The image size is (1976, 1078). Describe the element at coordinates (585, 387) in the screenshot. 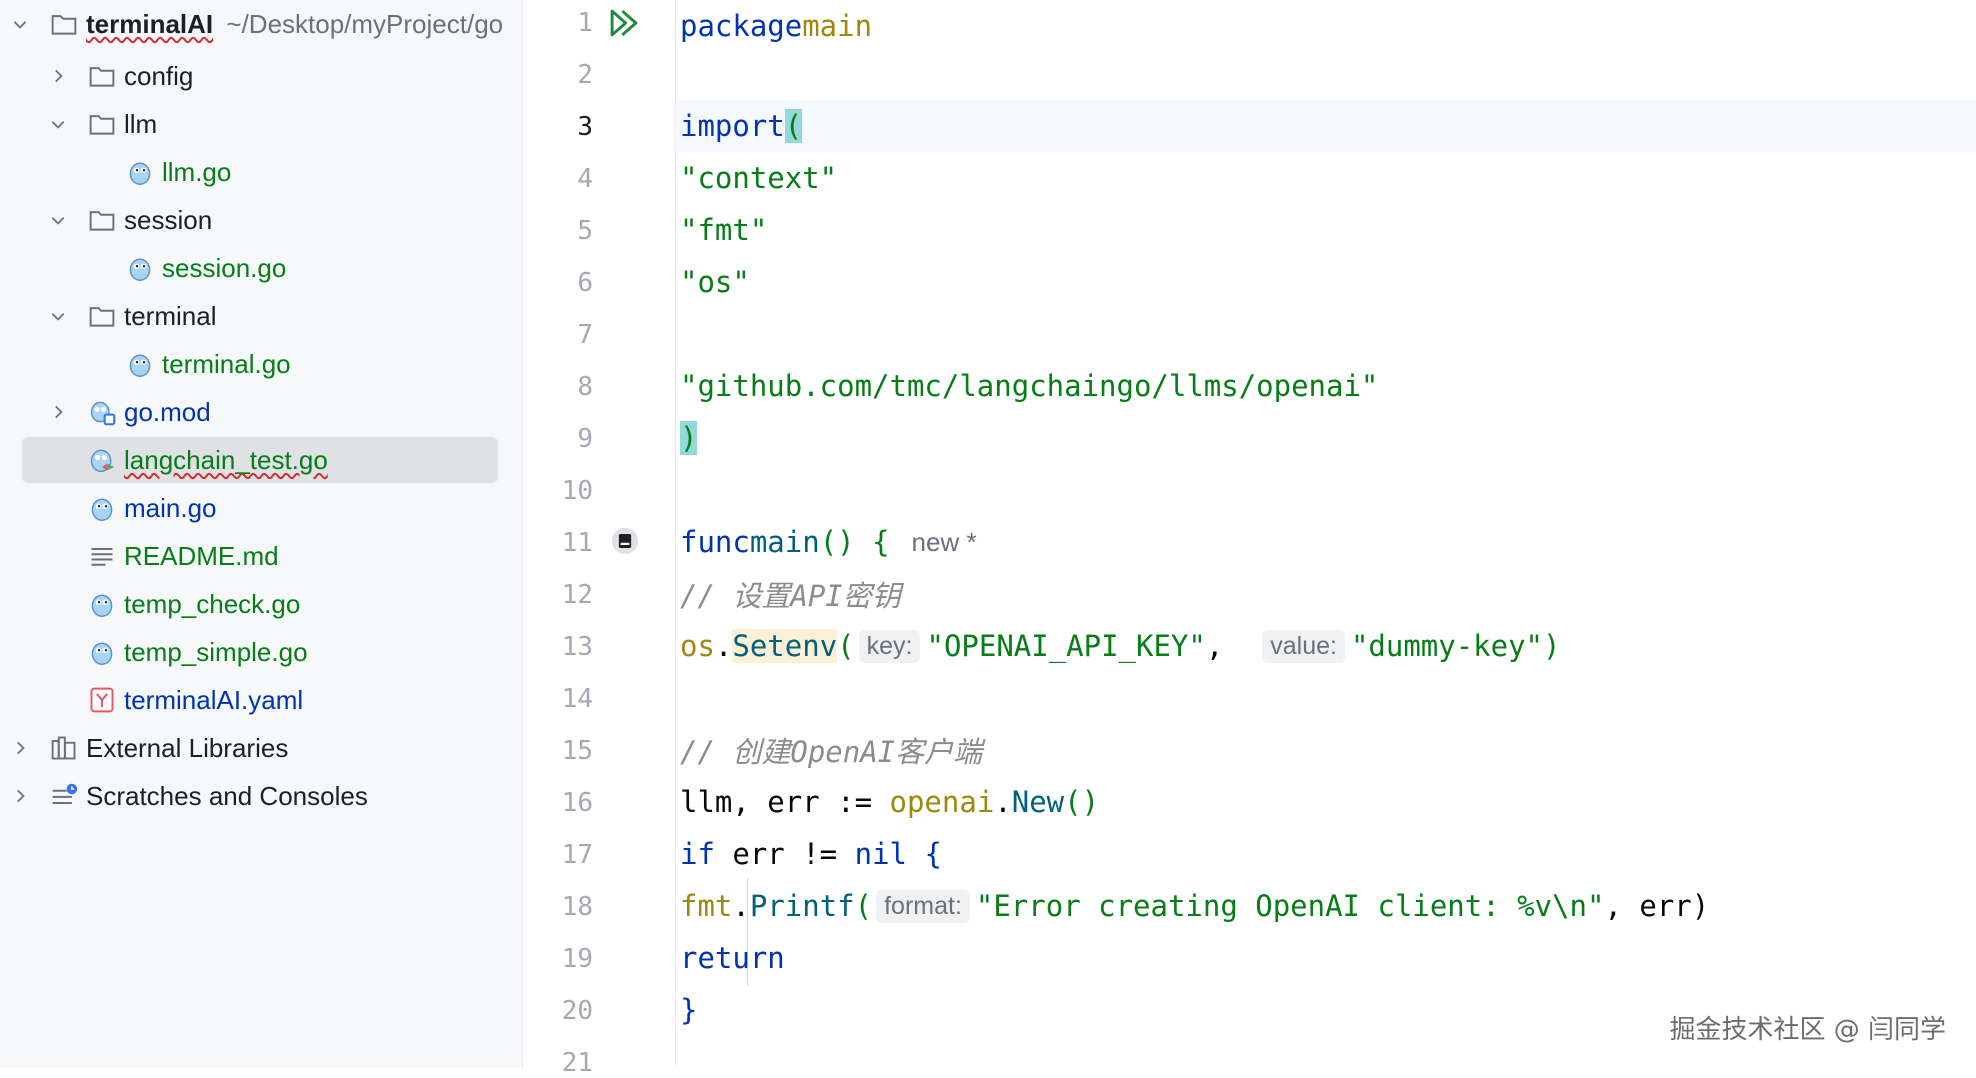

I see `line-number: 8` at that location.